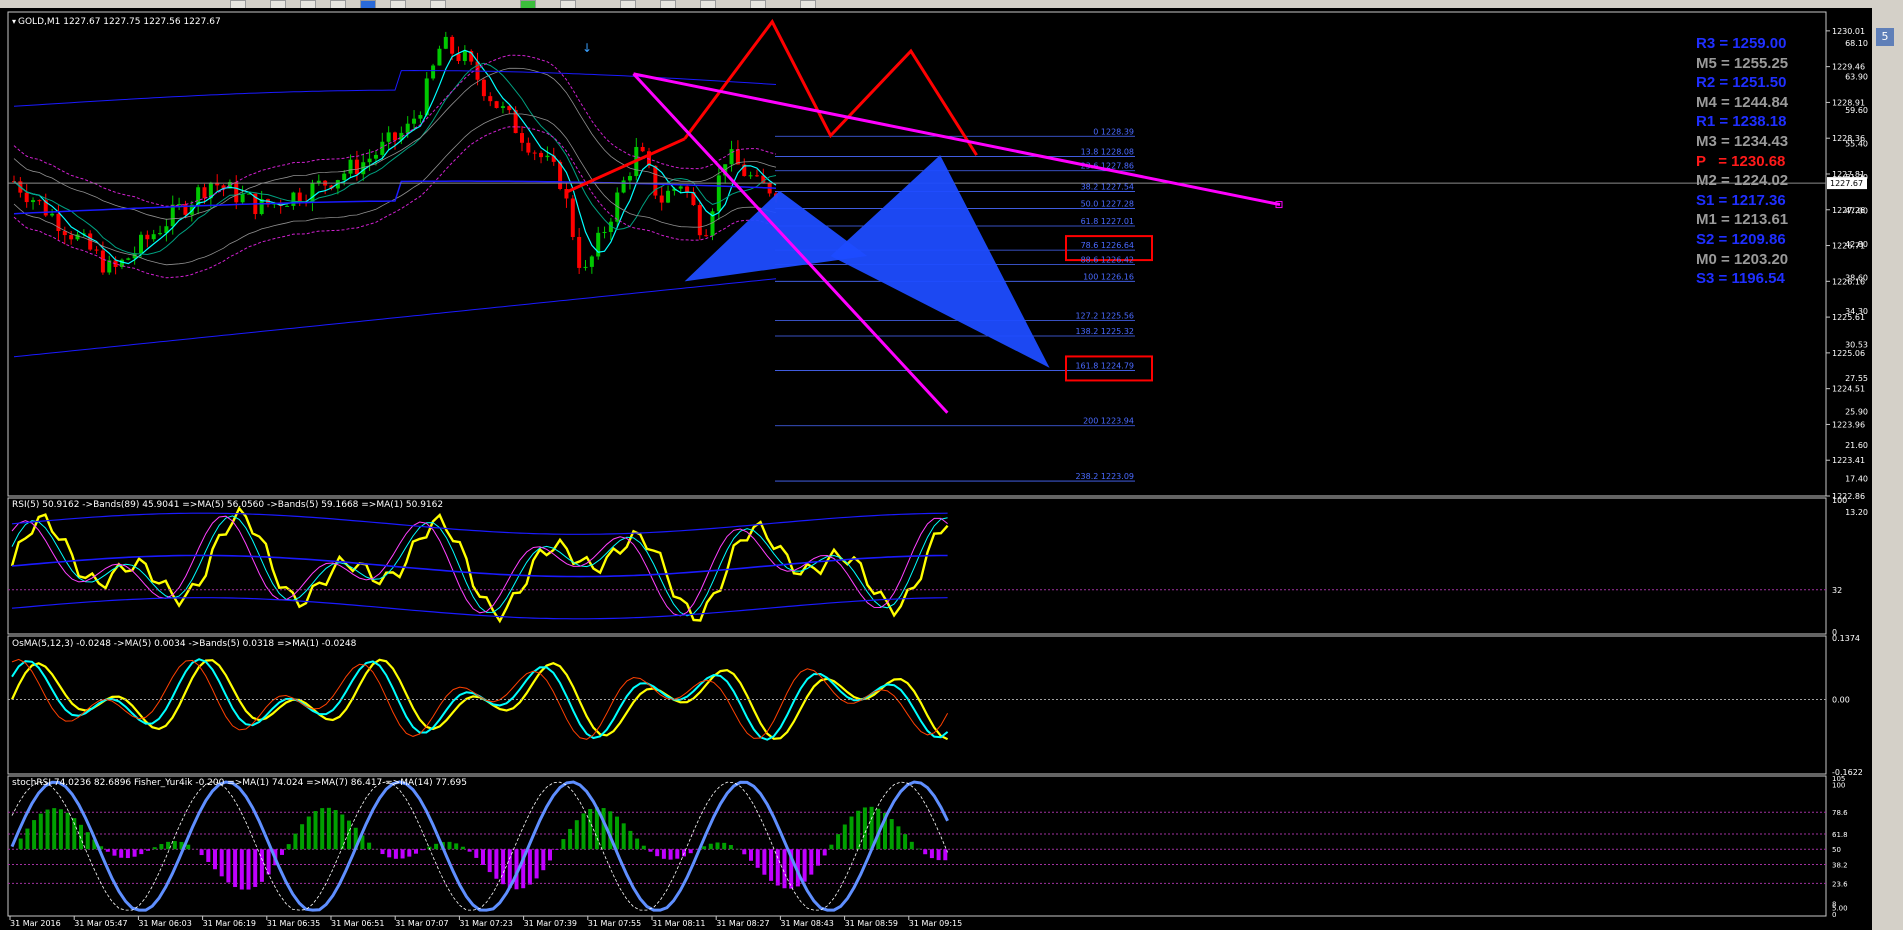 The height and width of the screenshot is (930, 1903). What do you see at coordinates (1846, 183) in the screenshot?
I see `price-tag-label: 1227.67` at bounding box center [1846, 183].